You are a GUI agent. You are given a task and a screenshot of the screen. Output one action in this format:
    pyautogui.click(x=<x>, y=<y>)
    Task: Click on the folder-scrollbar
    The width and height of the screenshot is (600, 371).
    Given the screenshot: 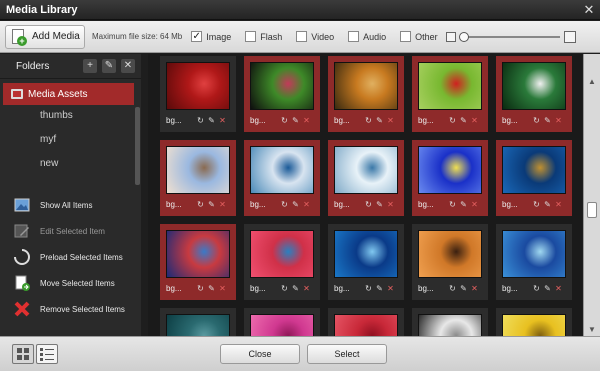 What is the action you would take?
    pyautogui.click(x=137, y=146)
    